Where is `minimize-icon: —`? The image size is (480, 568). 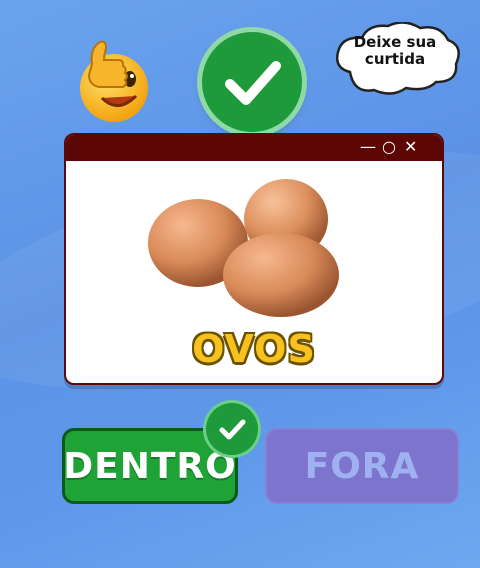
minimize-icon: — is located at coordinates (368, 146).